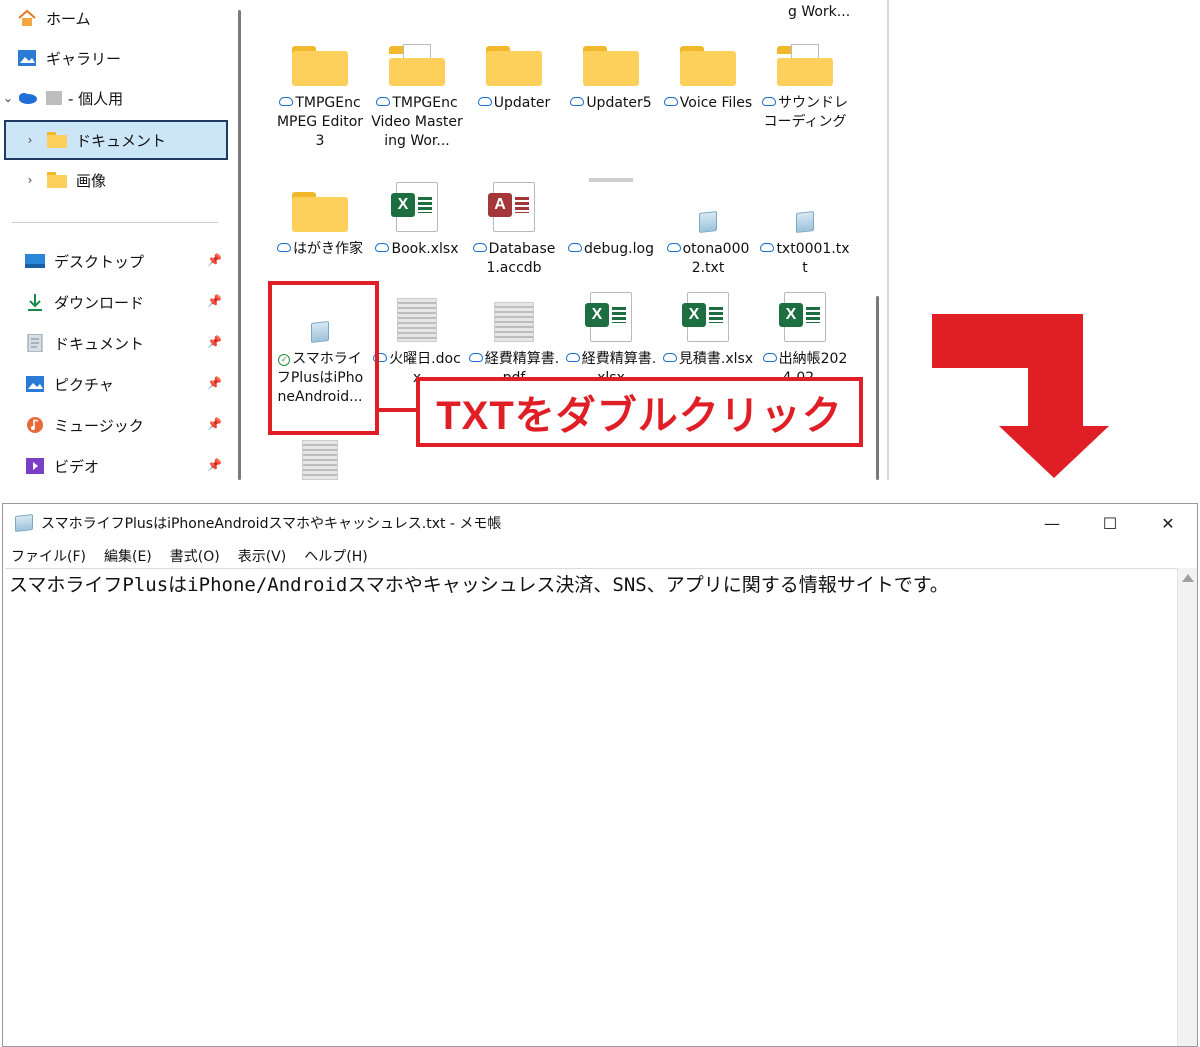  What do you see at coordinates (195, 556) in the screenshot?
I see `menu-format: 書式(O)` at bounding box center [195, 556].